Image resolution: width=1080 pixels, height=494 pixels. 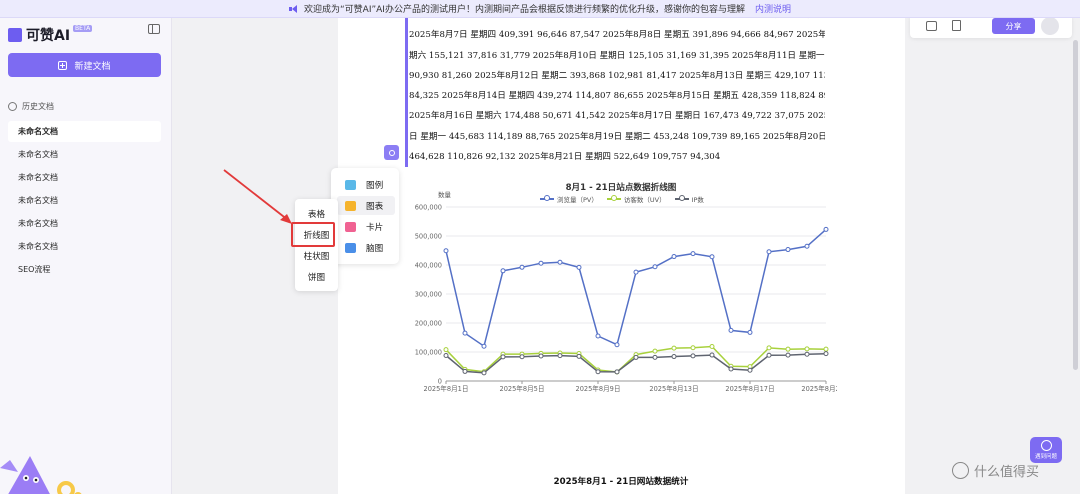 What do you see at coordinates (350, 226) in the screenshot?
I see `card-icon` at bounding box center [350, 226].